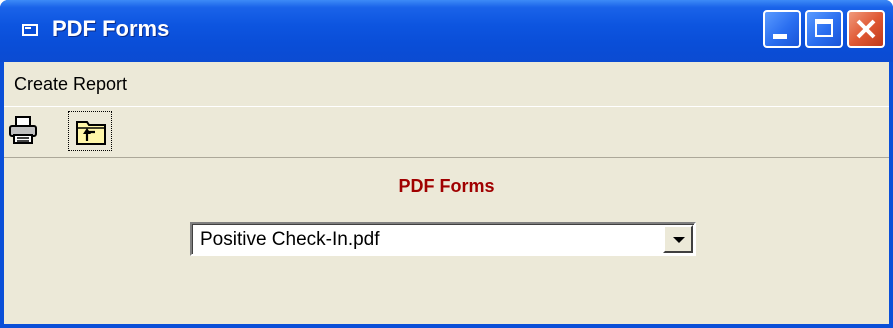 Image resolution: width=893 pixels, height=328 pixels. What do you see at coordinates (23, 130) in the screenshot?
I see `printer-icon` at bounding box center [23, 130].